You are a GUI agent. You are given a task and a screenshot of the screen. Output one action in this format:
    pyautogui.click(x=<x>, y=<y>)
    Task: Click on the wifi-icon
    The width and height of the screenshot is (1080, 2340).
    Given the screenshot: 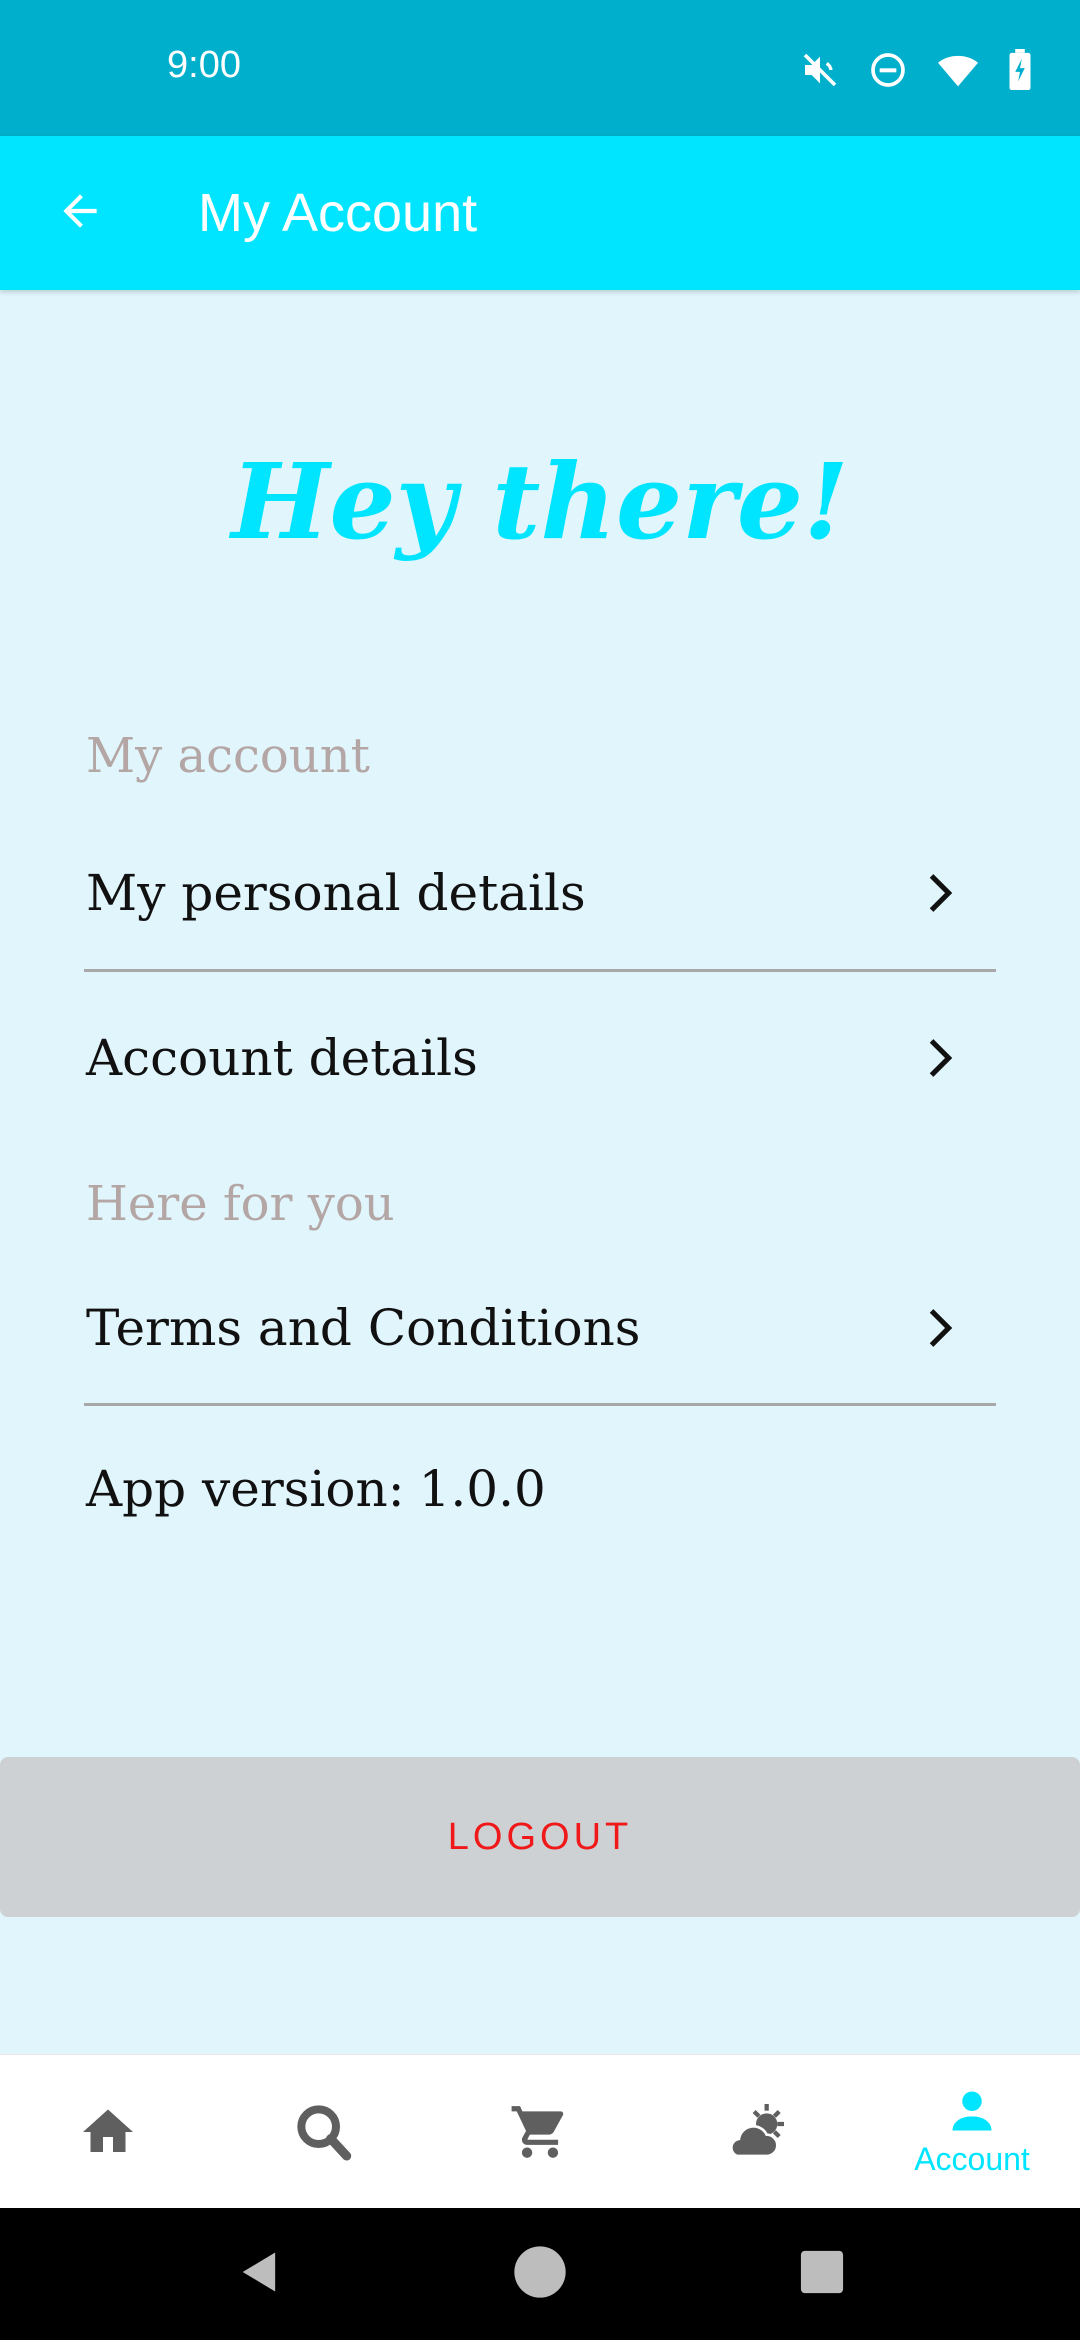 What is the action you would take?
    pyautogui.click(x=958, y=70)
    